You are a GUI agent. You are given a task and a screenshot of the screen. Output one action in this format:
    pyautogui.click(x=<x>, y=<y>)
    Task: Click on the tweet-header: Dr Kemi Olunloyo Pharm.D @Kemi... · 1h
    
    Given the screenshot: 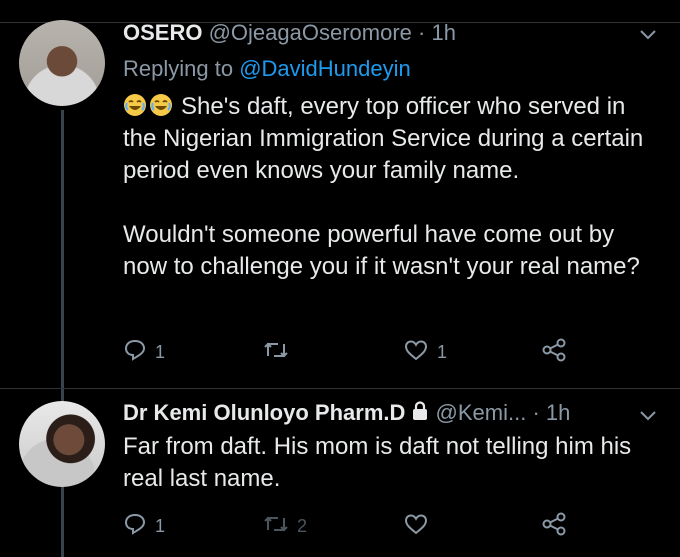 What is the action you would take?
    pyautogui.click(x=346, y=413)
    